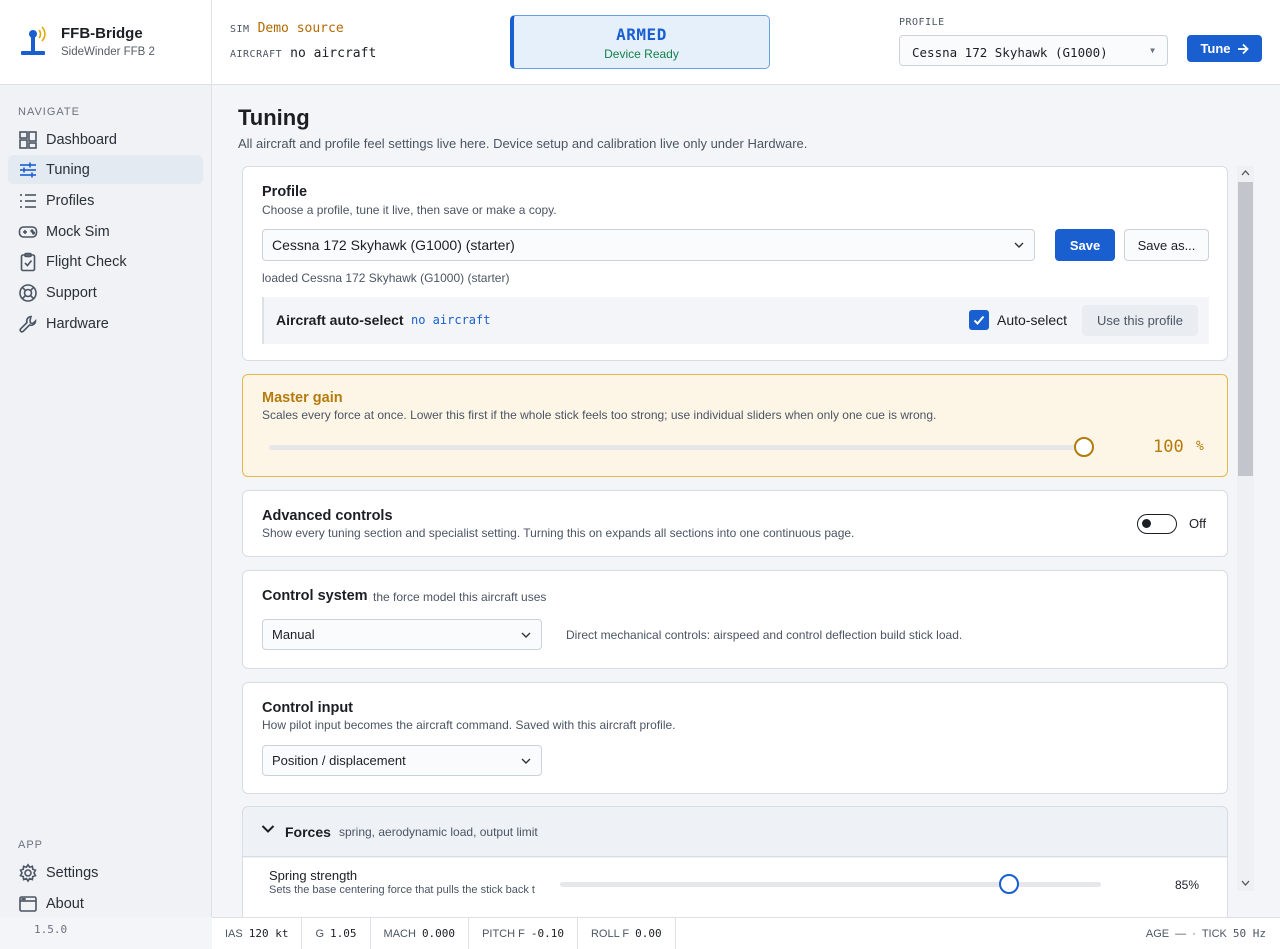  Describe the element at coordinates (681, 447) in the screenshot. I see `master-gain-track` at that location.